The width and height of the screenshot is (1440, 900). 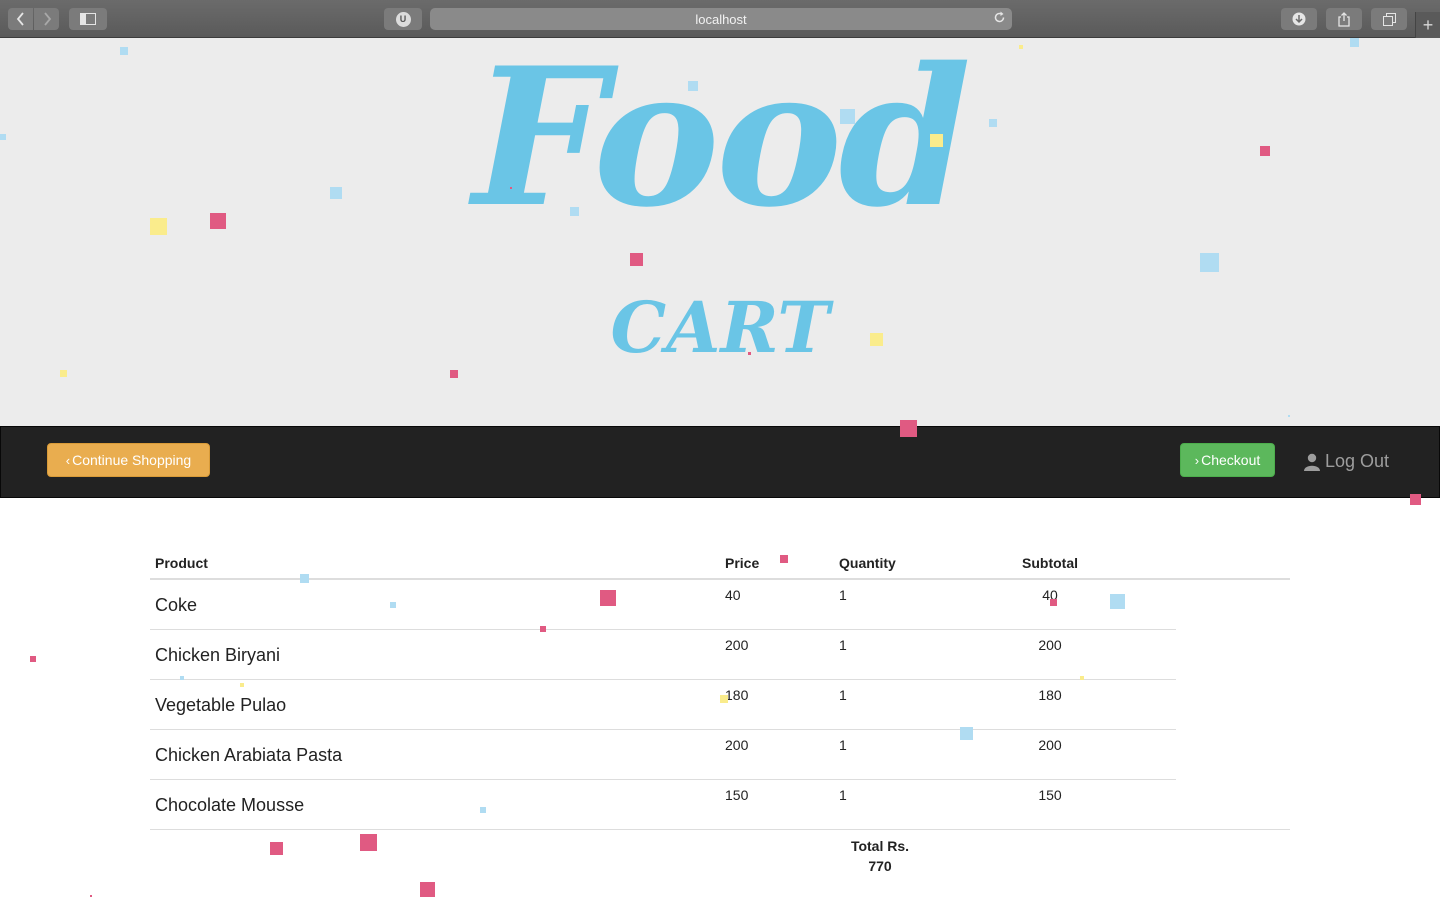 What do you see at coordinates (1197, 460) in the screenshot?
I see `chevron-right-icon: ›` at bounding box center [1197, 460].